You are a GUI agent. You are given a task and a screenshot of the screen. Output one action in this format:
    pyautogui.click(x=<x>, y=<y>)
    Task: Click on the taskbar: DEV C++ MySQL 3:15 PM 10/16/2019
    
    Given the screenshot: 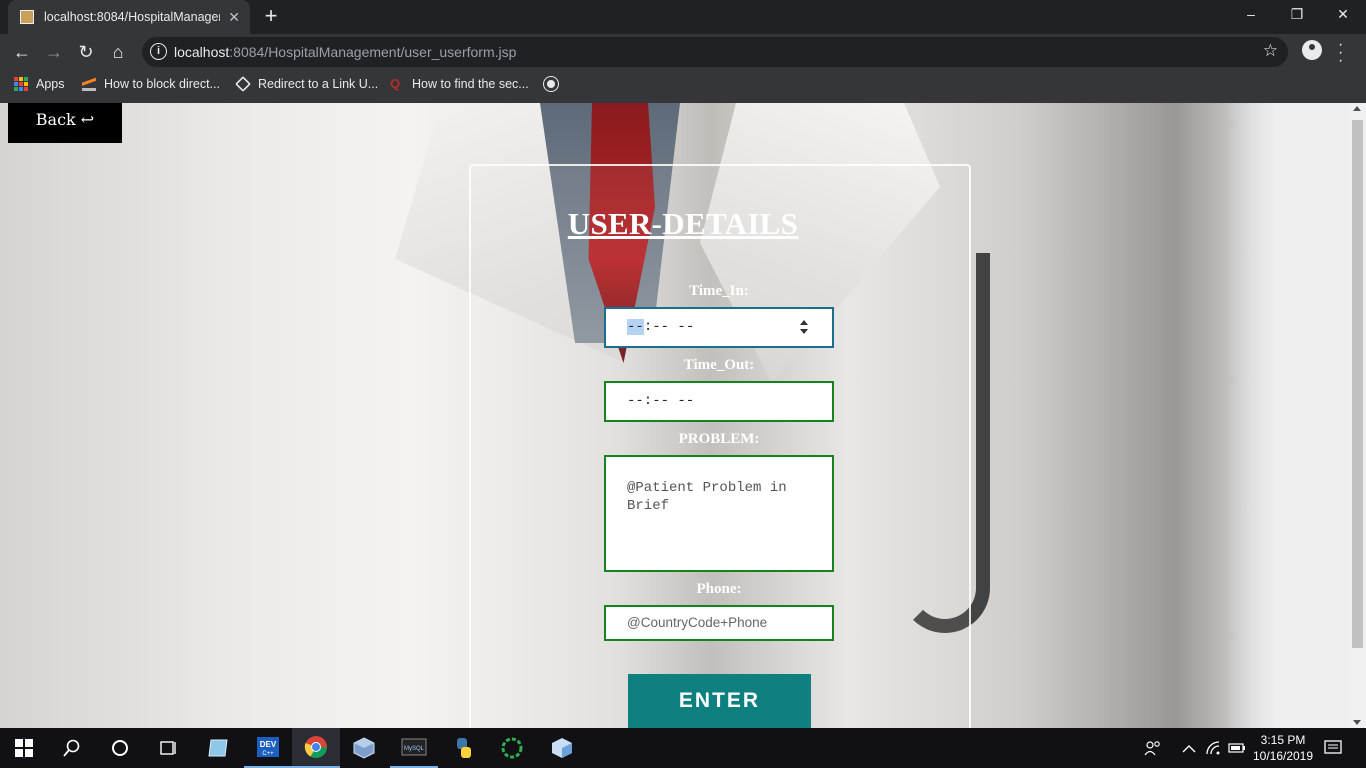 What is the action you would take?
    pyautogui.click(x=683, y=748)
    